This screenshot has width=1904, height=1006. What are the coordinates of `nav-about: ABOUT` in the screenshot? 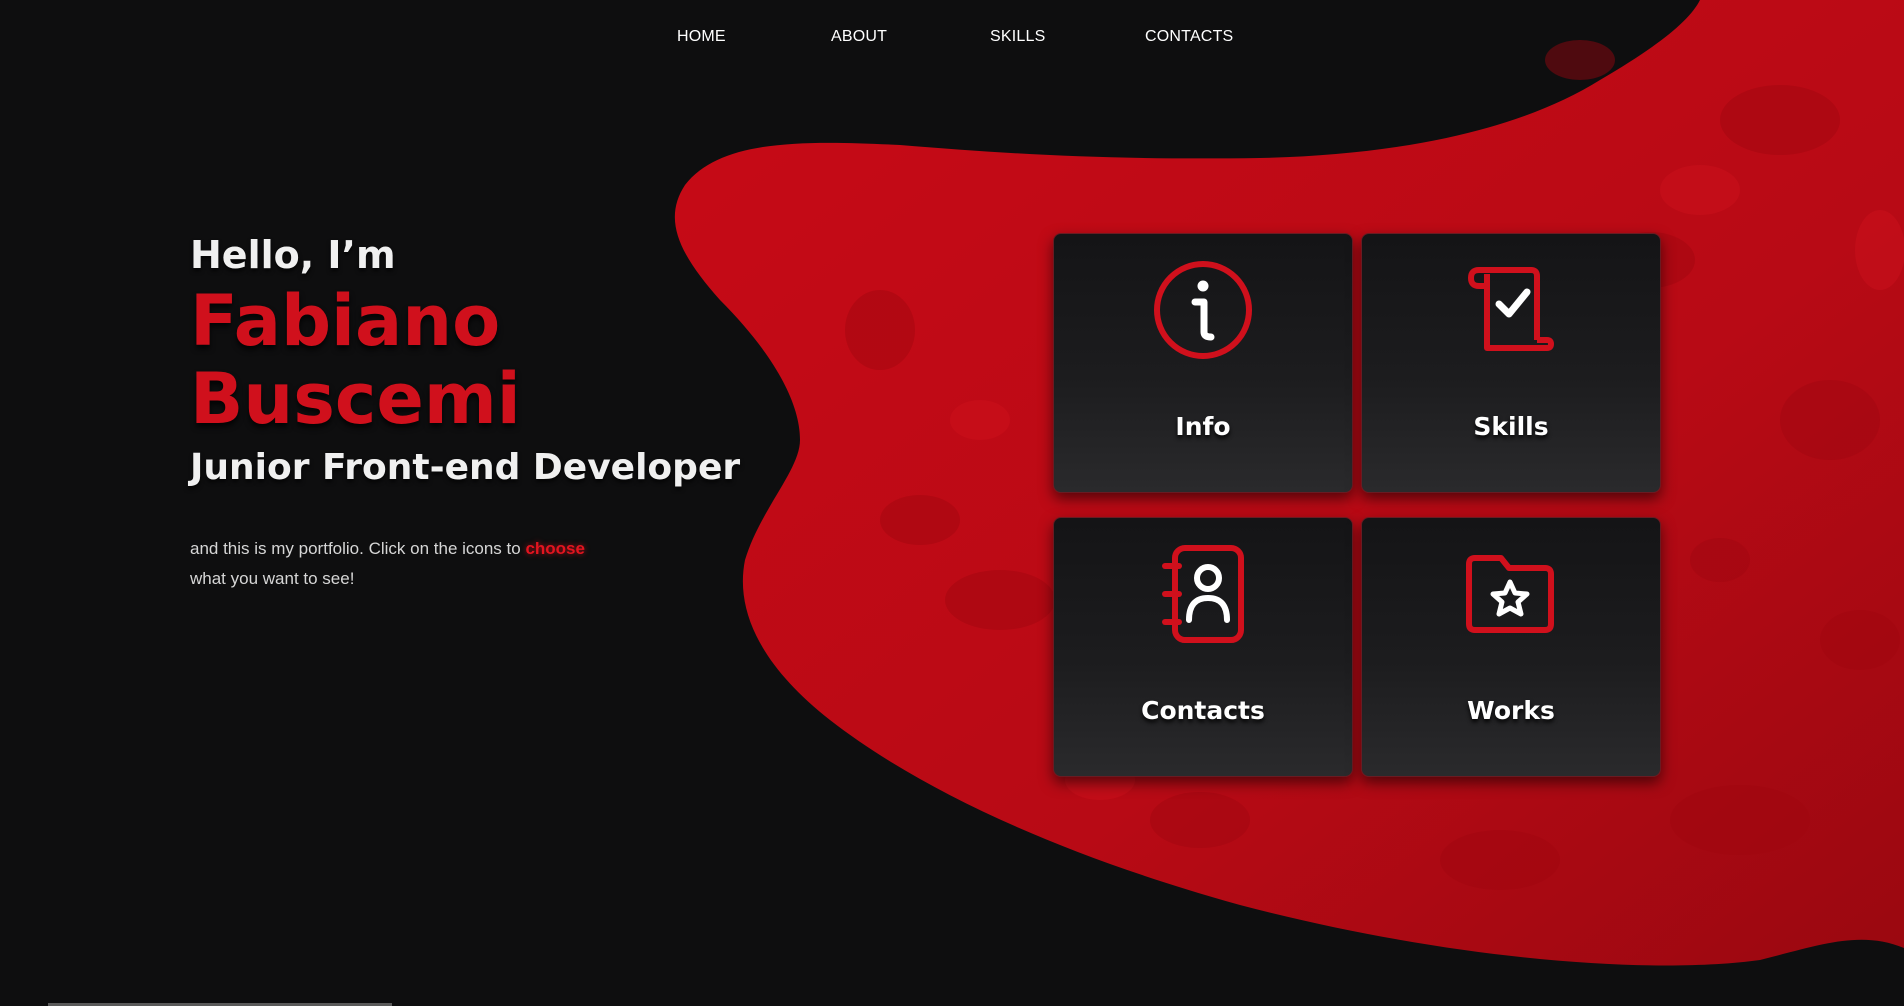 It's located at (859, 37).